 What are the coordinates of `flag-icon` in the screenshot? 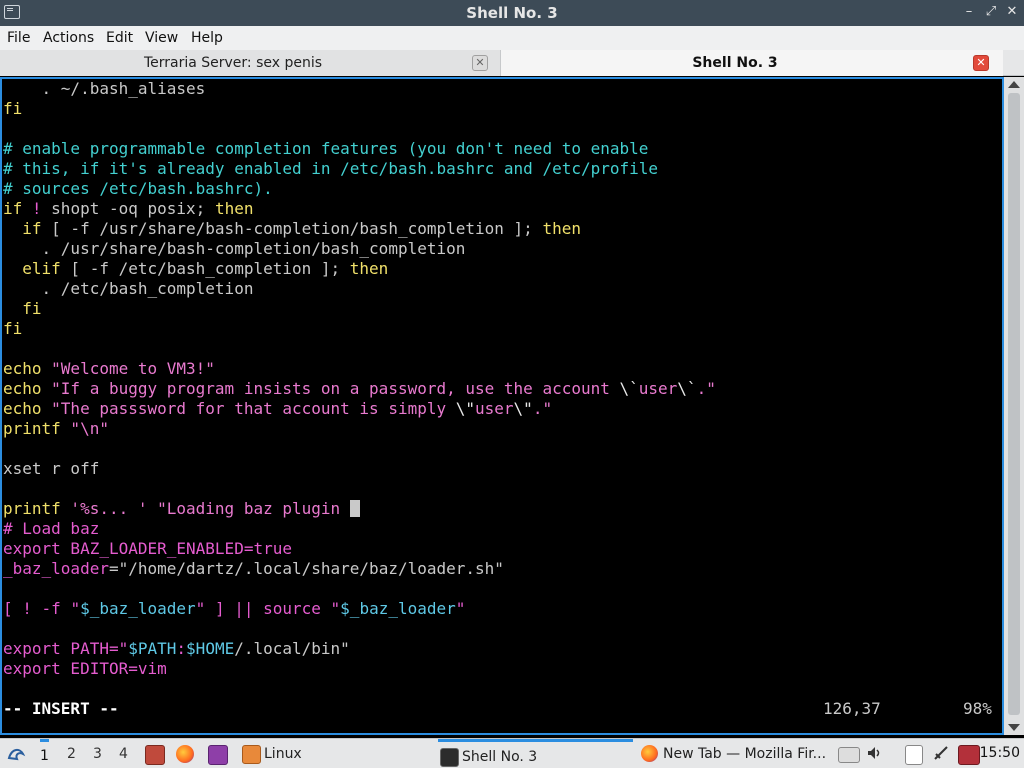 It's located at (969, 755).